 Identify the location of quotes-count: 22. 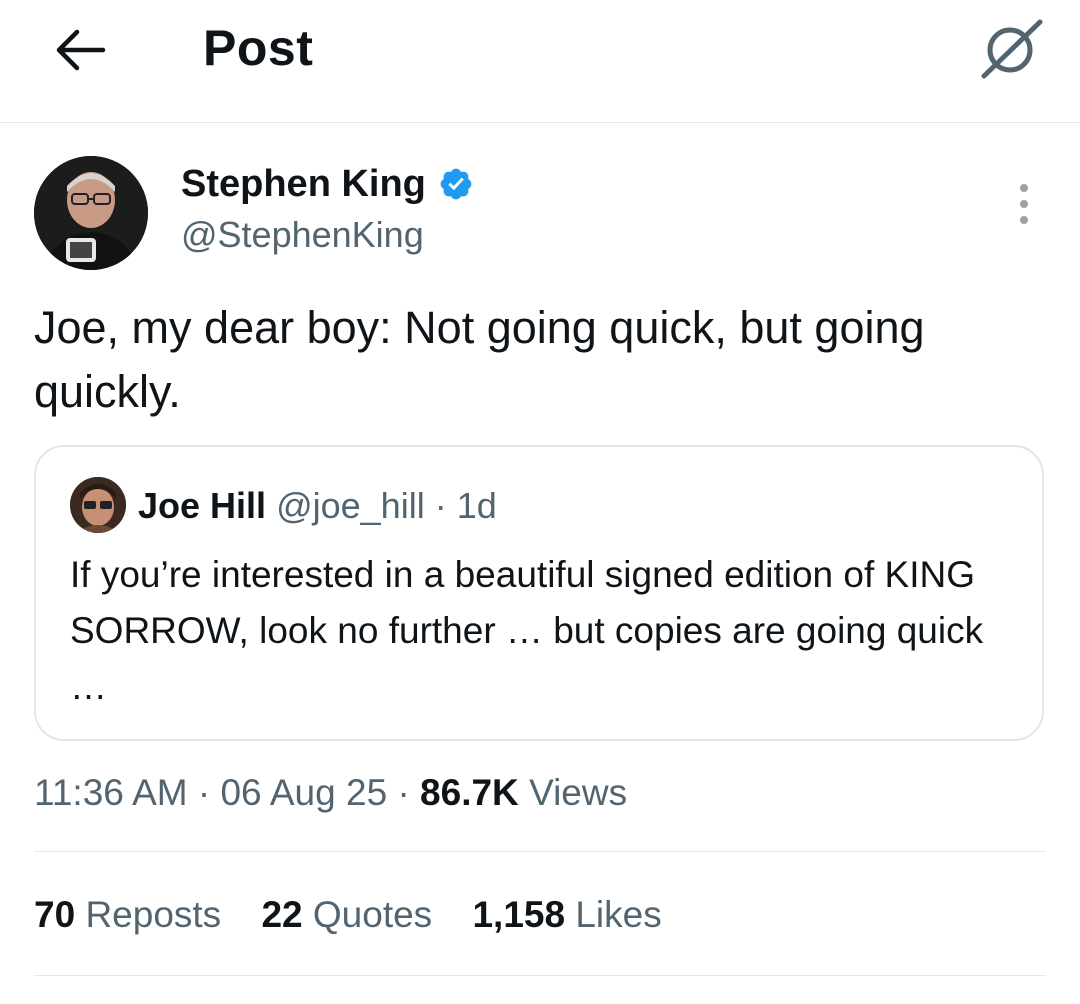
(282, 914).